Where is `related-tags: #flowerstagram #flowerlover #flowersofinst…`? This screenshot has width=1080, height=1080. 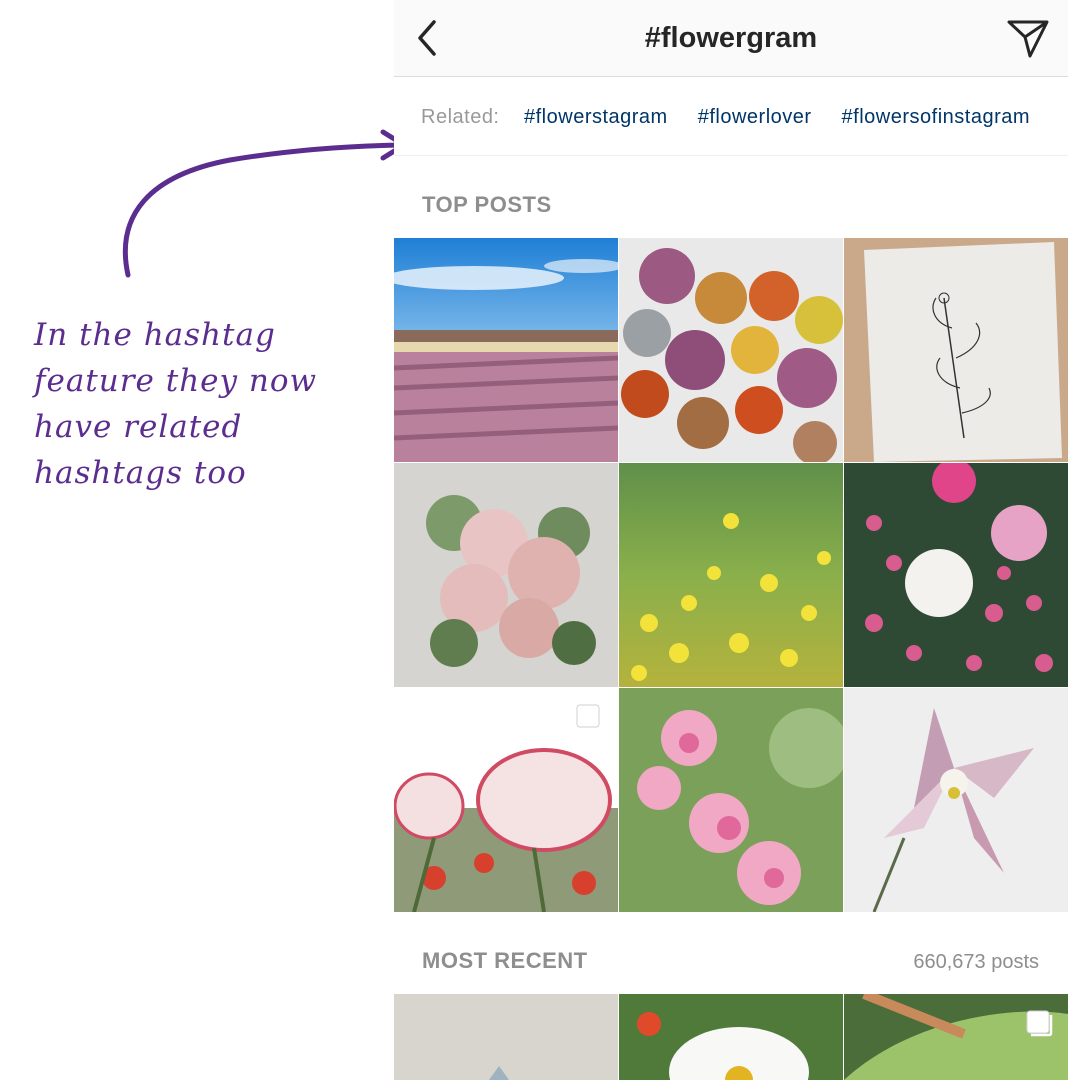
related-tags: #flowerstagram #flowerlover #flowersofinst… is located at coordinates (792, 117).